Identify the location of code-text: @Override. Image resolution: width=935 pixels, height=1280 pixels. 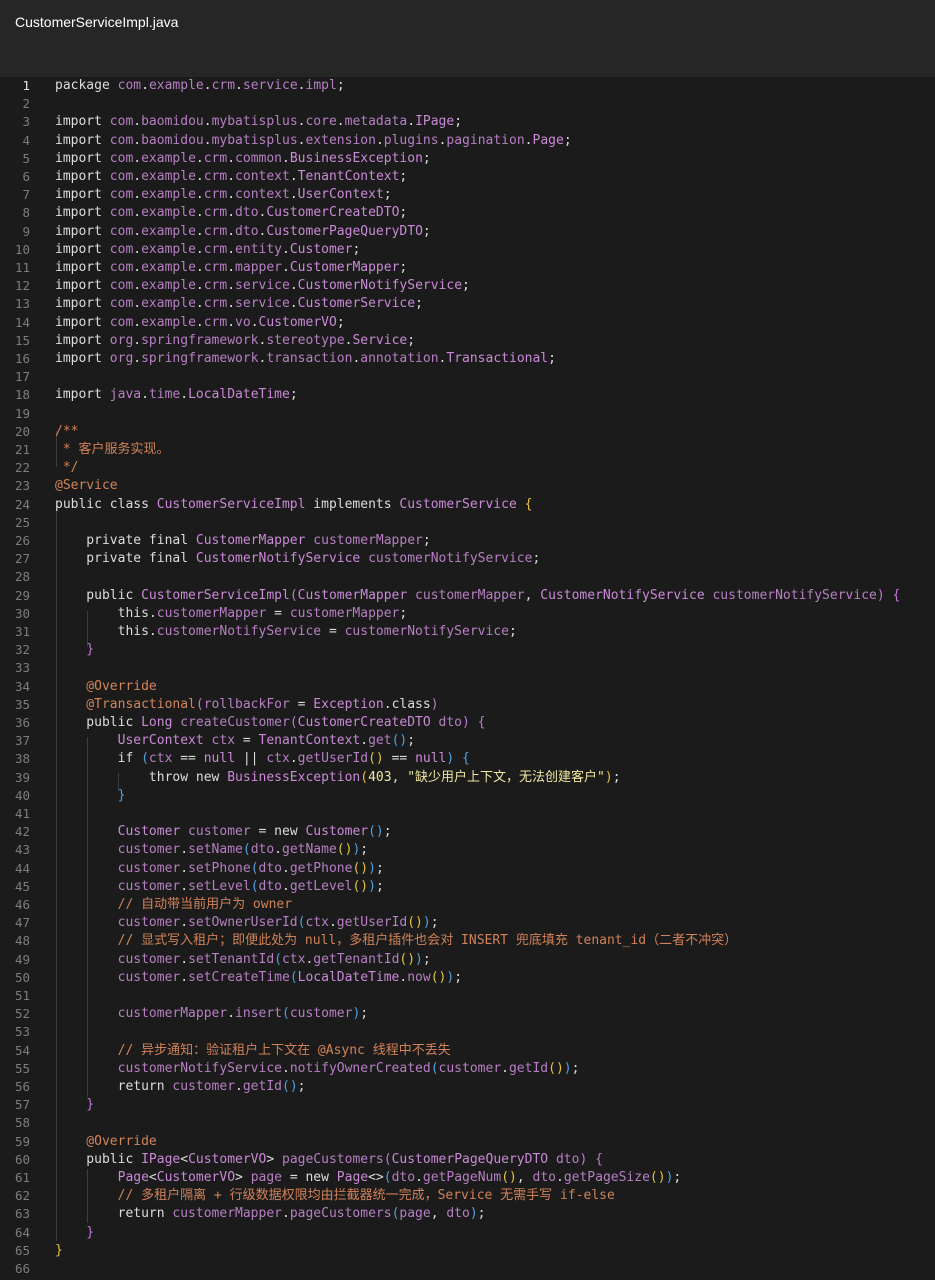
(106, 687).